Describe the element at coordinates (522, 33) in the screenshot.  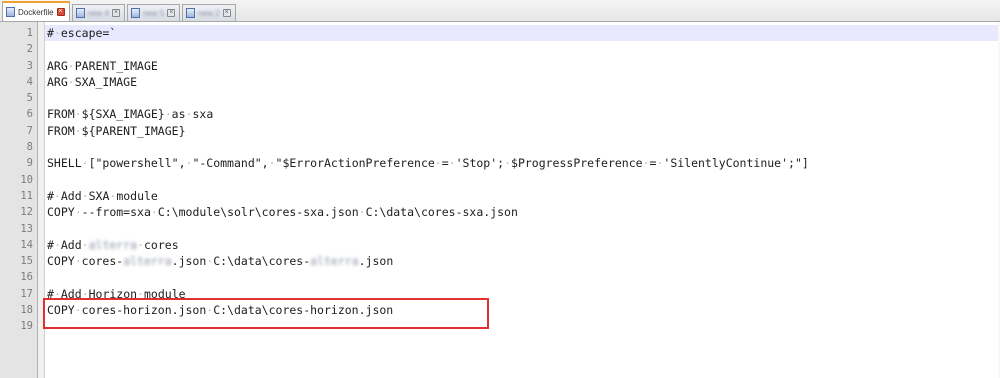
I see `code-line-1: #·escape=`` at that location.